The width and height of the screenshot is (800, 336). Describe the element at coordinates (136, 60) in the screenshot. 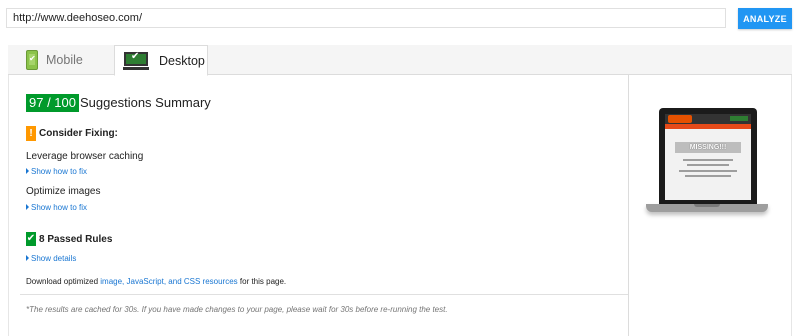

I see `desktop-monitor-check-icon: ✔` at that location.